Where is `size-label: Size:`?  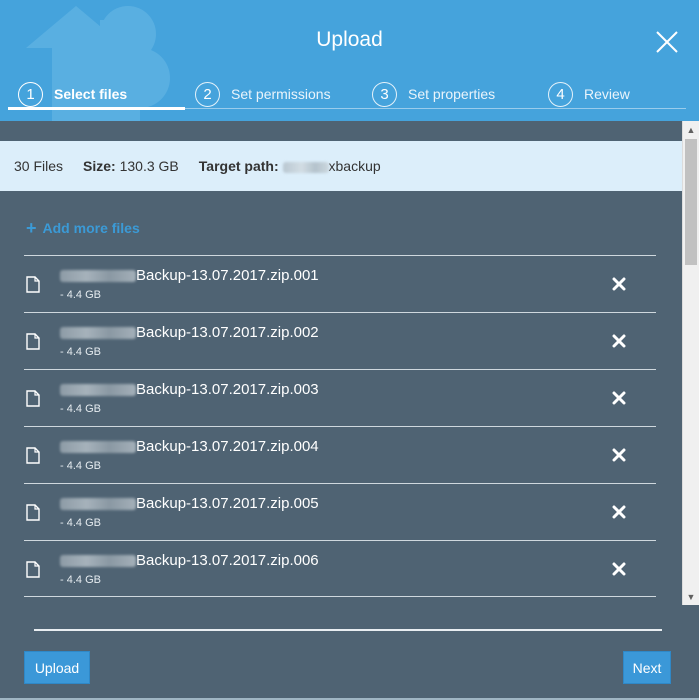 size-label: Size: is located at coordinates (99, 166).